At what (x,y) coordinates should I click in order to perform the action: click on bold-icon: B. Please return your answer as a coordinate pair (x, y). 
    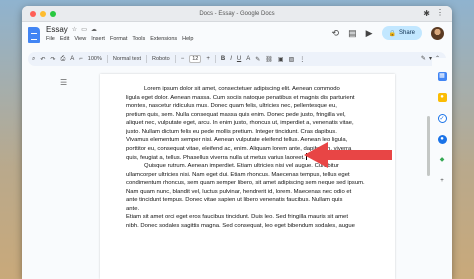
    Looking at the image, I should click on (223, 59).